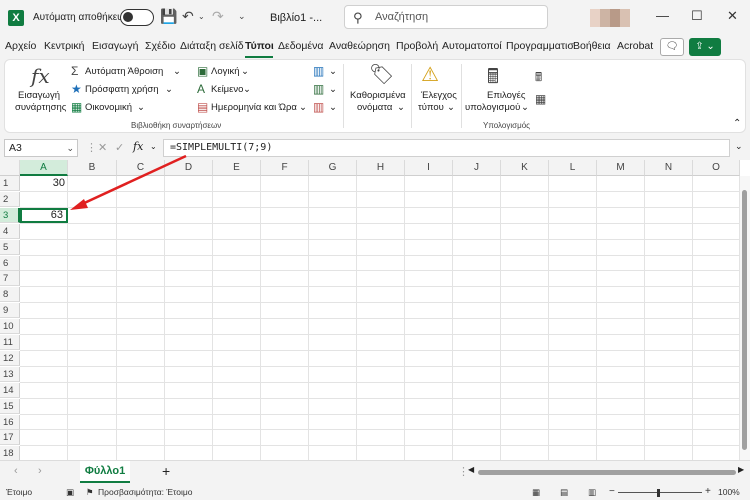 The height and width of the screenshot is (500, 750). I want to click on undo-dropdown-icon: ⌄, so click(201, 16).